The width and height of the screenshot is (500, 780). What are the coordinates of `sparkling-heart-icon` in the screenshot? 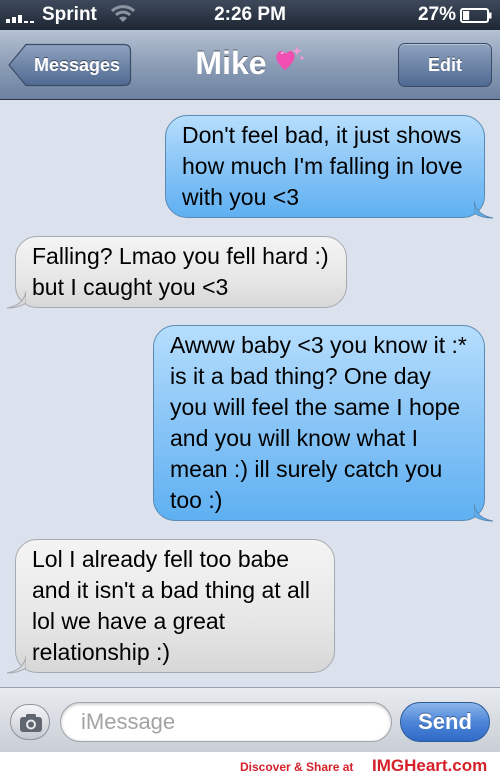 It's located at (289, 58).